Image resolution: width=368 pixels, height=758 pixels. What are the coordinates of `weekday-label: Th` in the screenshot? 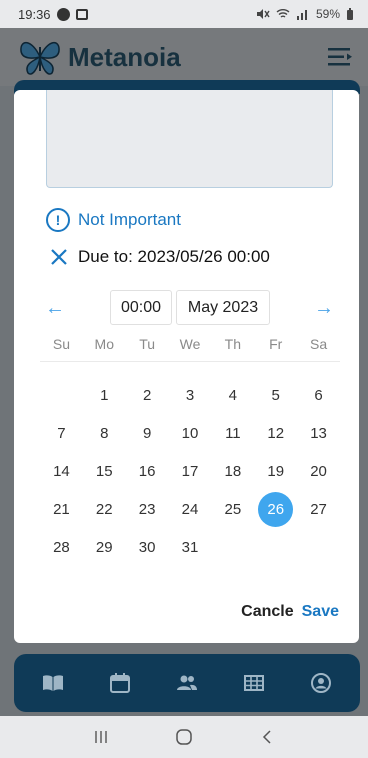 It's located at (233, 344).